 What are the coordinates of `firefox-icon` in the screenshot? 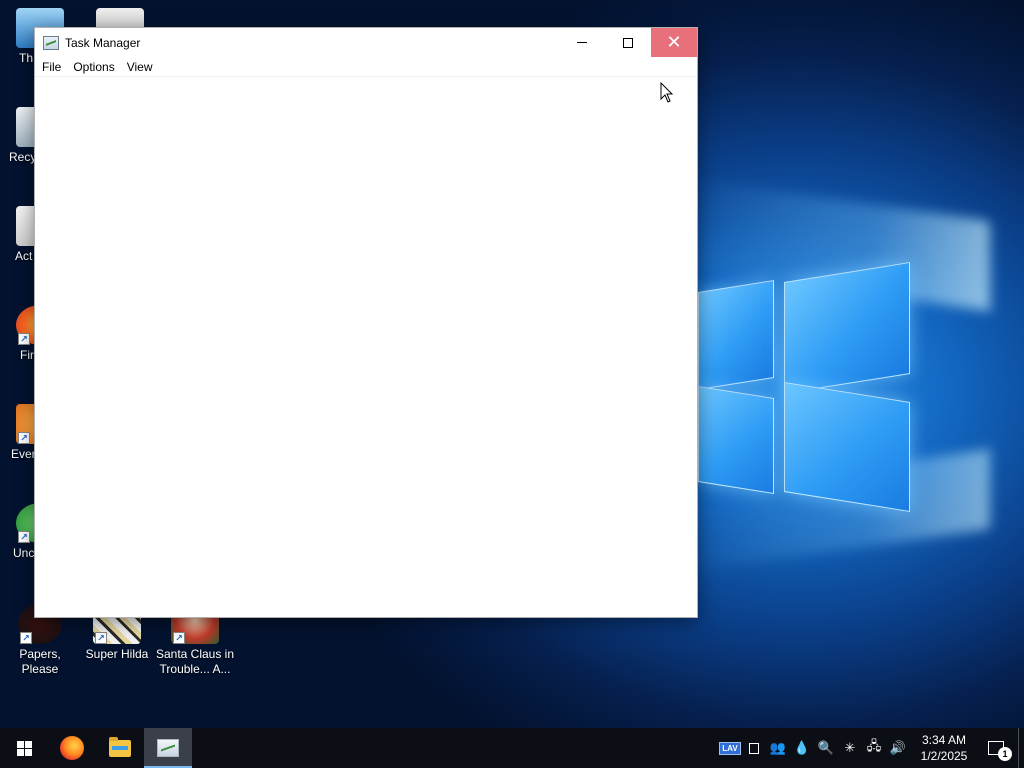 It's located at (72, 748).